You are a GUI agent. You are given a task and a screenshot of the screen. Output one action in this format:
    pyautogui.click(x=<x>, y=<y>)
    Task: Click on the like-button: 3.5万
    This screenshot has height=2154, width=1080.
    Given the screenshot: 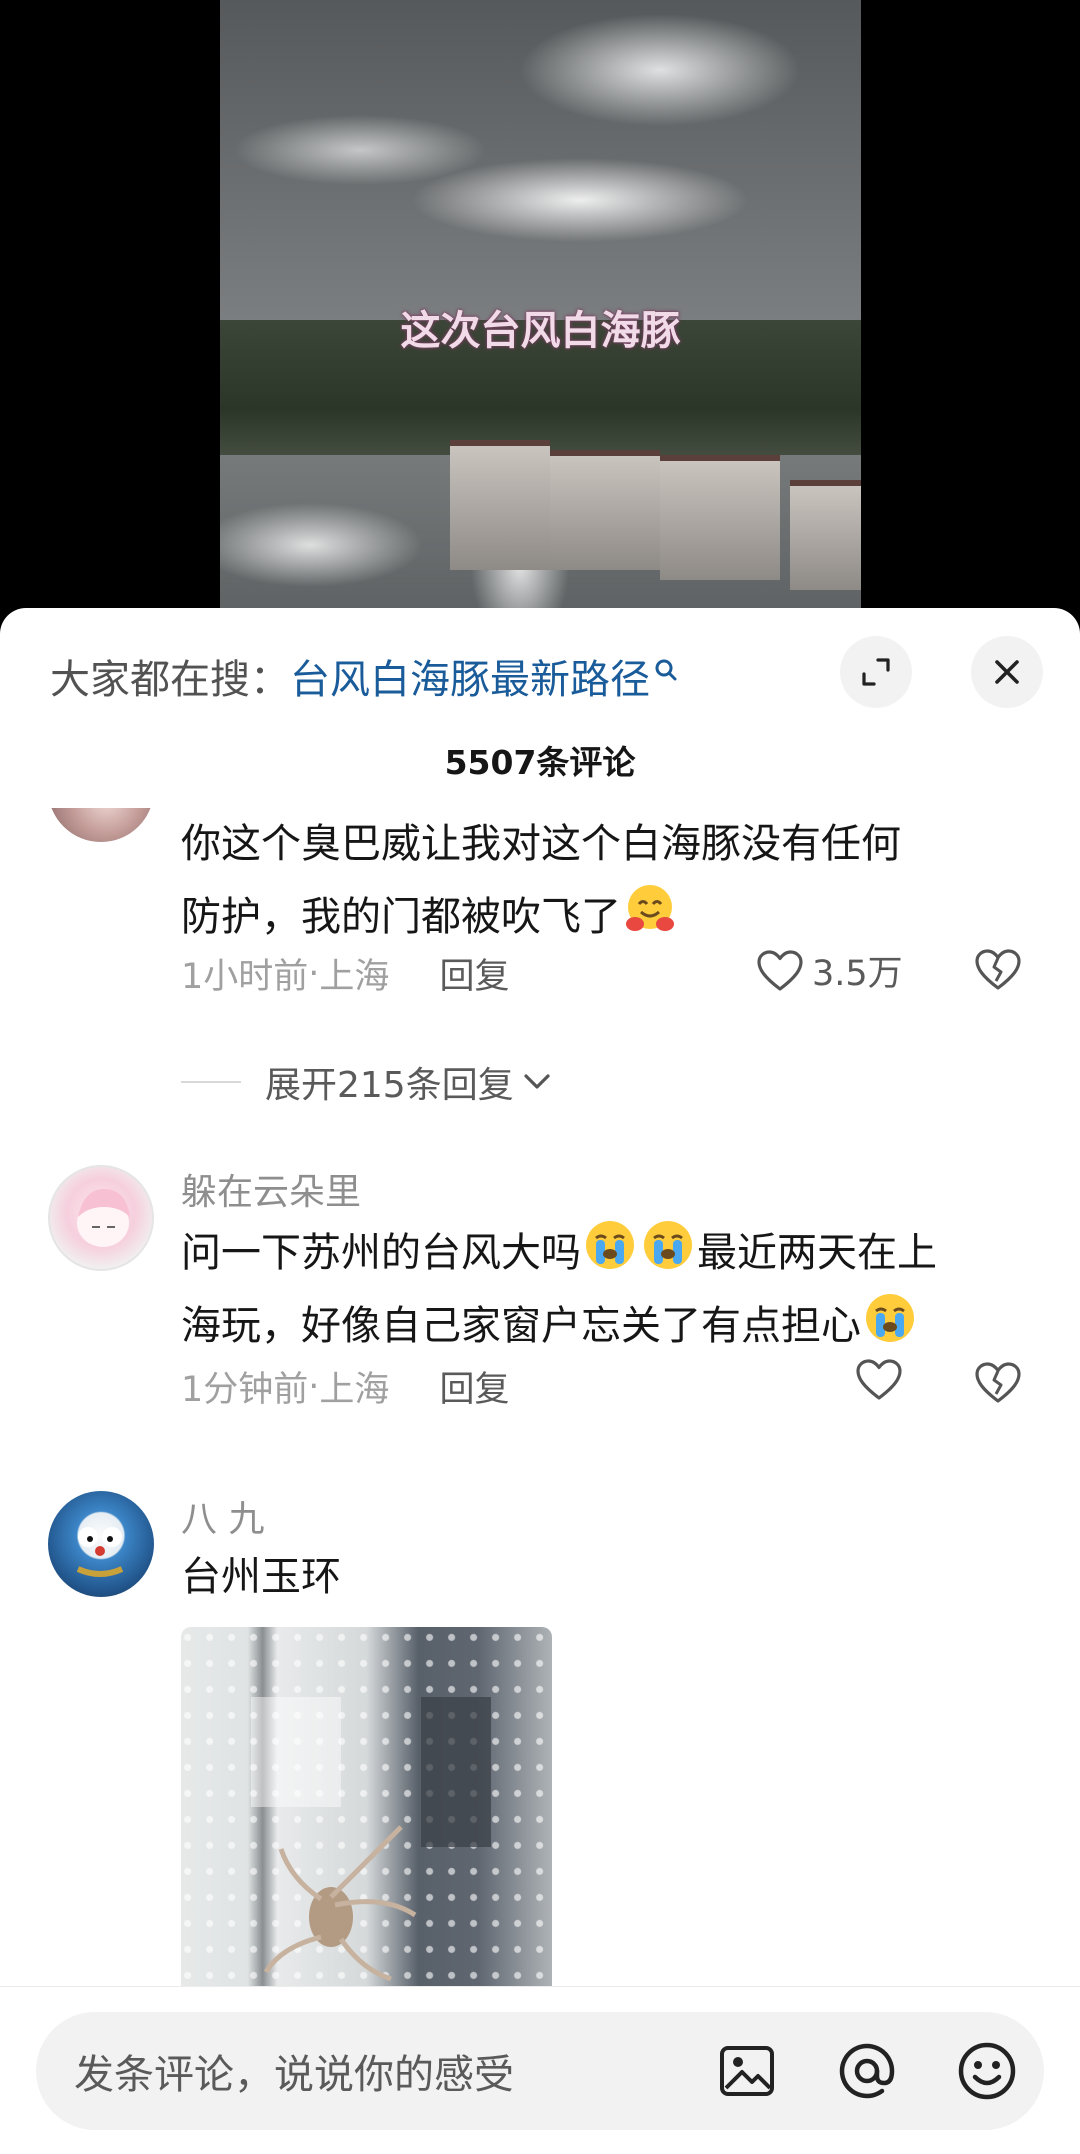 What is the action you would take?
    pyautogui.click(x=829, y=970)
    